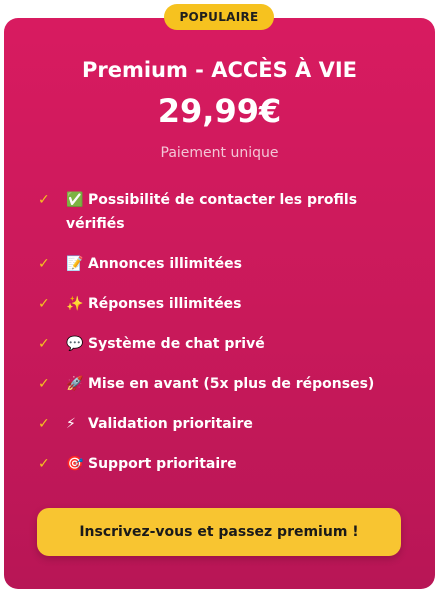  Describe the element at coordinates (219, 111) in the screenshot. I see `plan-price: 29,99€` at that location.